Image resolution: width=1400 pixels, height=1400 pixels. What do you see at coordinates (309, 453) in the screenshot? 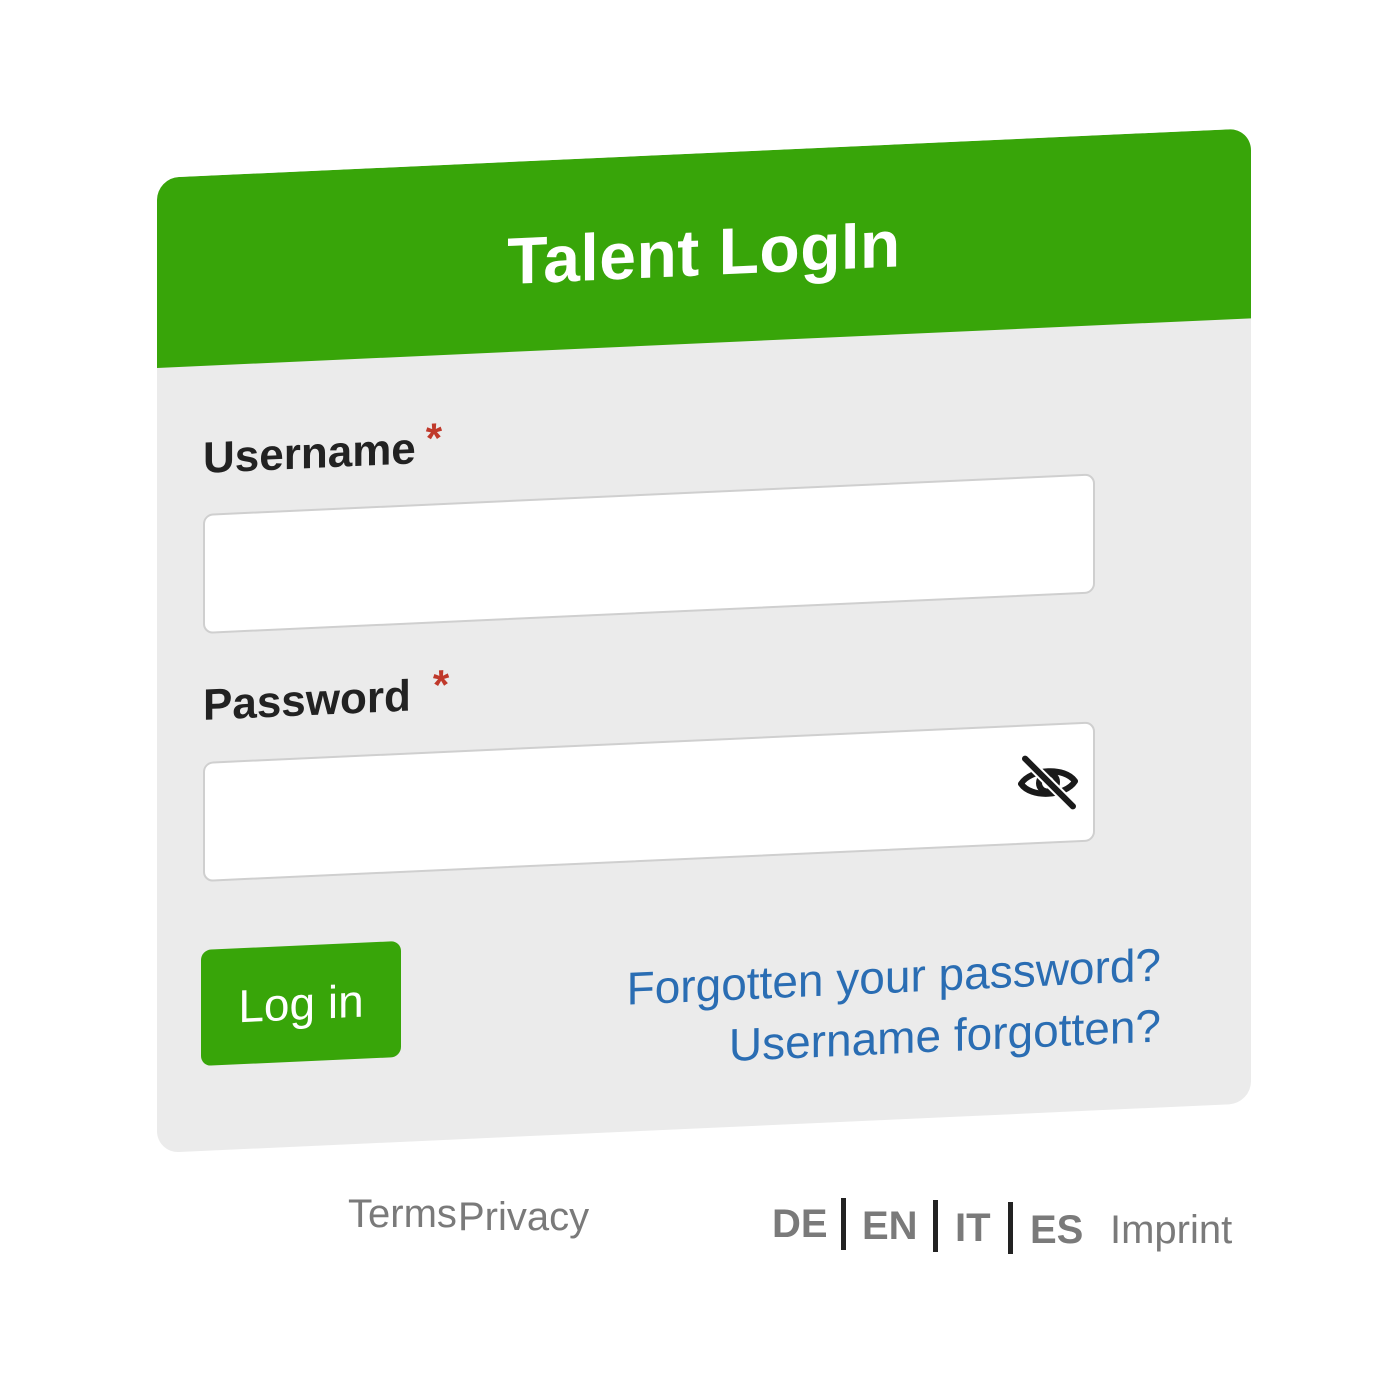
I see `username-label-text: Username` at bounding box center [309, 453].